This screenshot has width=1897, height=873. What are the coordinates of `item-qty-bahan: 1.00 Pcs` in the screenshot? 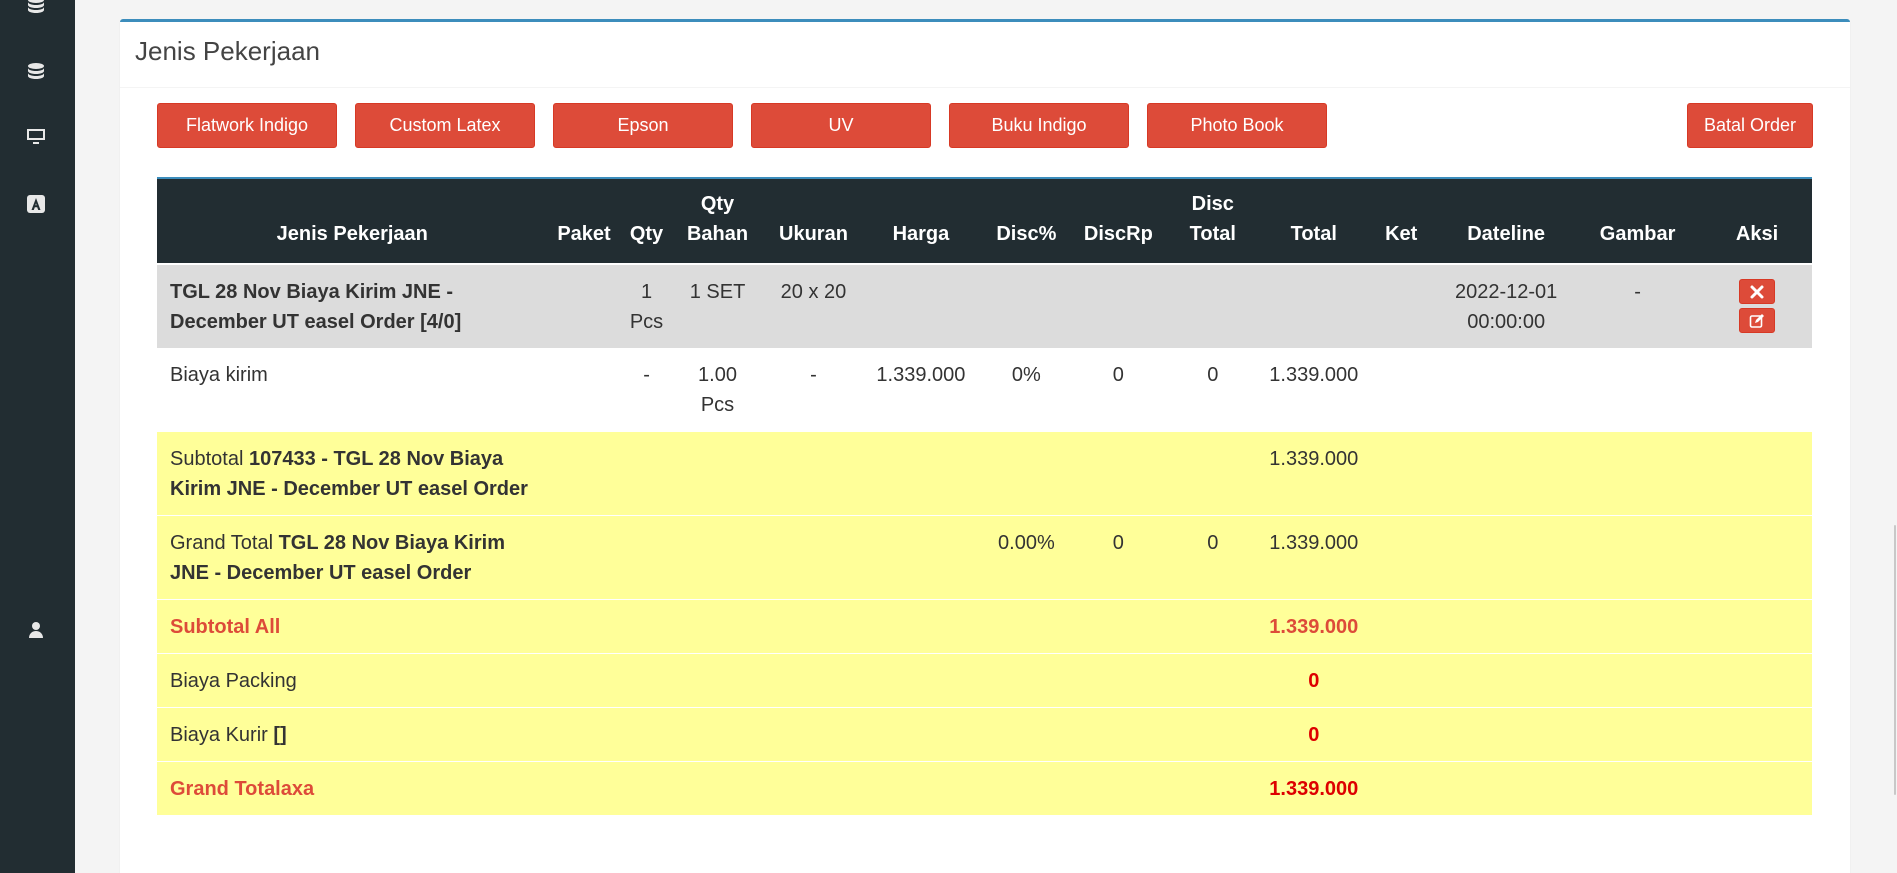 It's located at (717, 390).